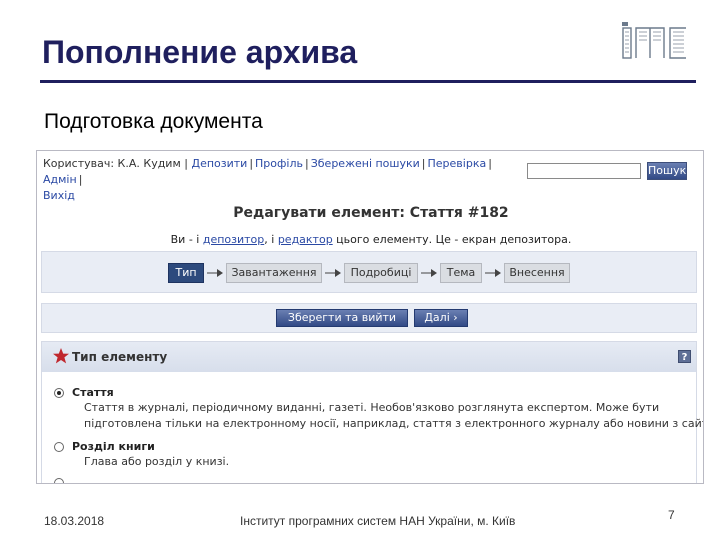 This screenshot has height=540, width=720. I want to click on radio-article, so click(59, 393).